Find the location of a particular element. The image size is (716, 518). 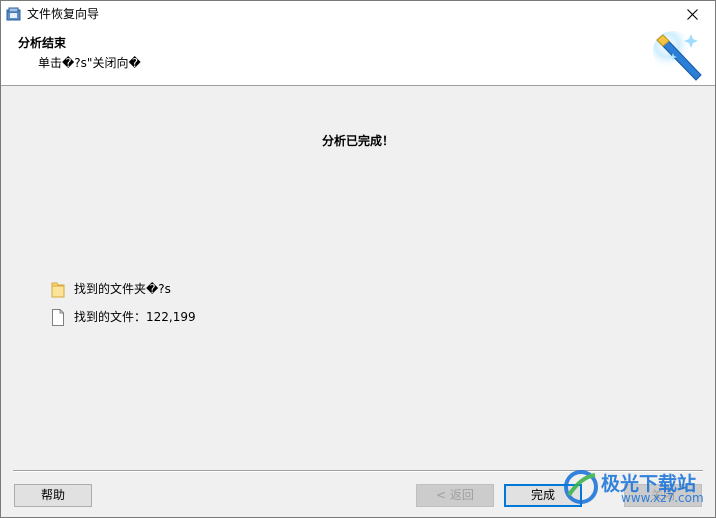

footer-divider is located at coordinates (358, 471).